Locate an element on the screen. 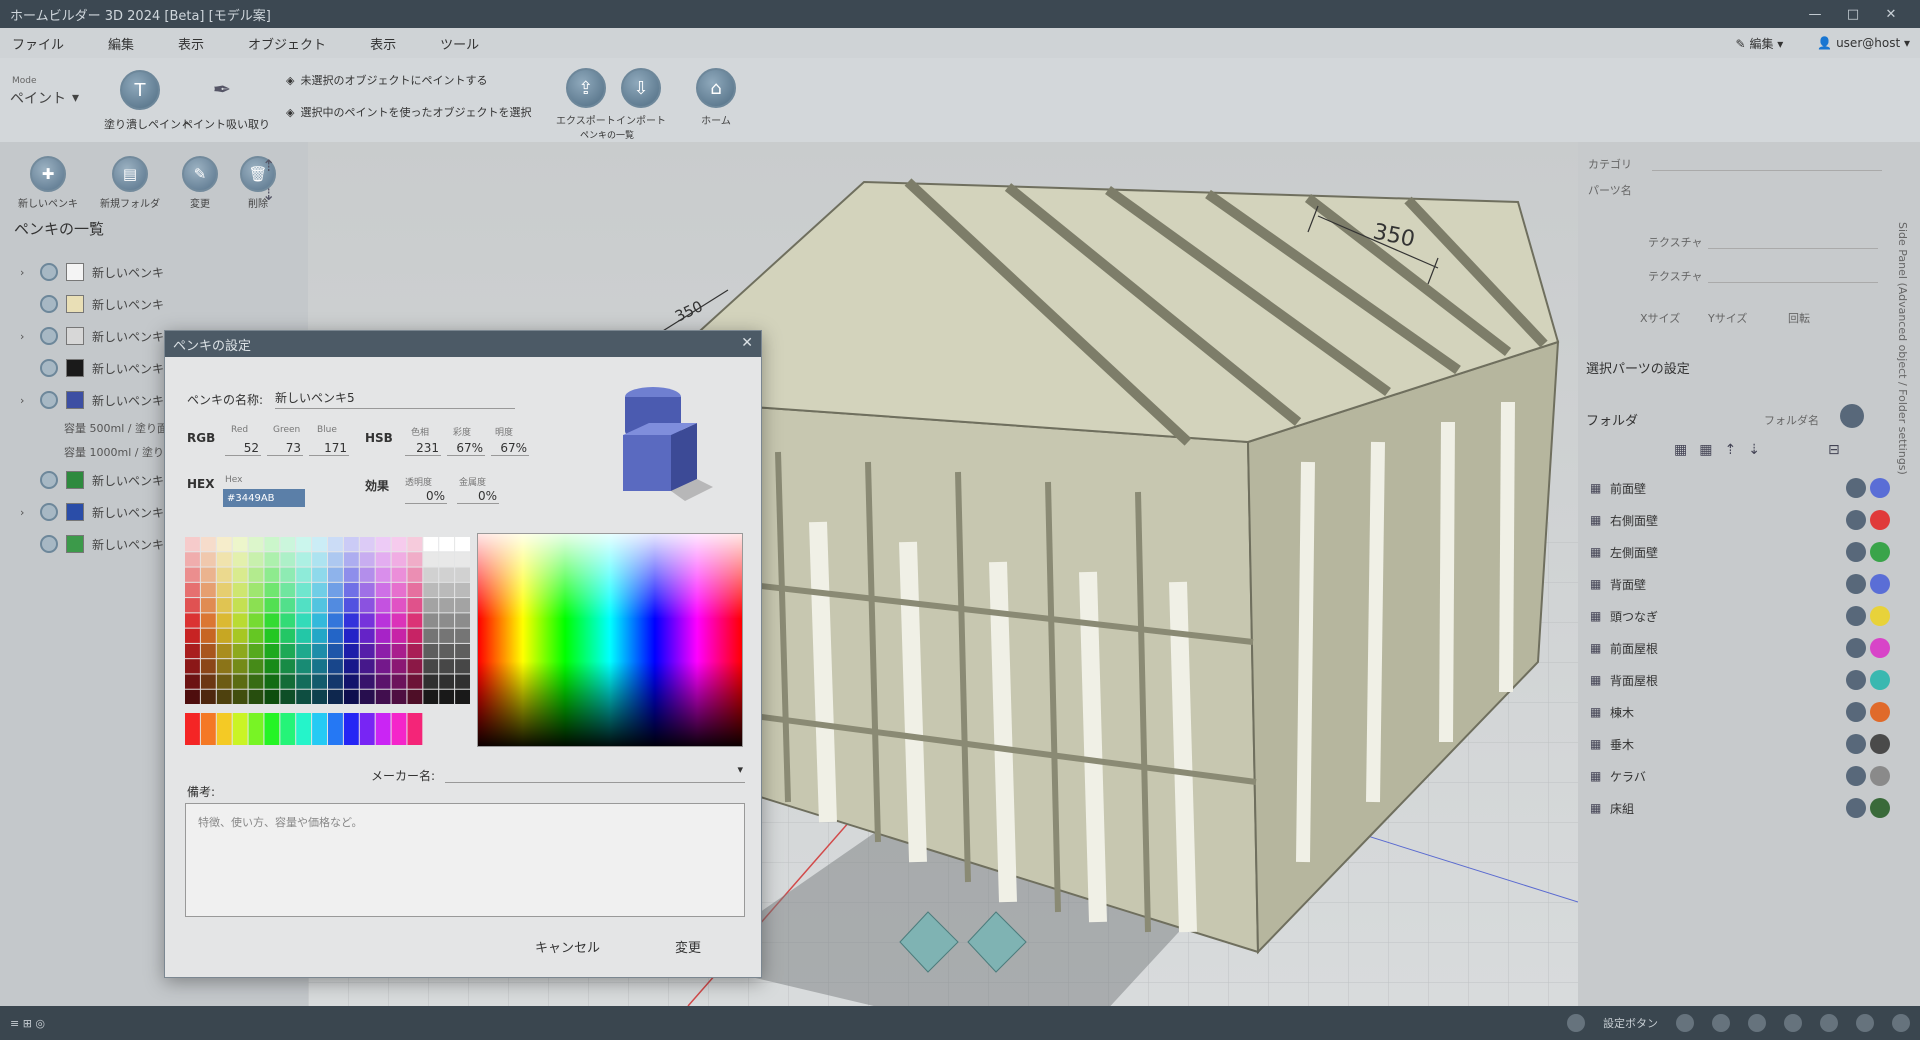 The image size is (1920, 1040). list-item: ▦ 右側面壁 is located at coordinates (1740, 520).